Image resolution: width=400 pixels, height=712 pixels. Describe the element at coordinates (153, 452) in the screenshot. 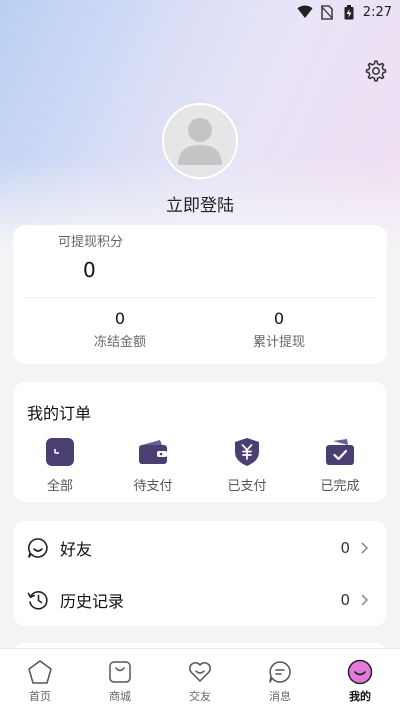

I see `wallet-icon` at that location.